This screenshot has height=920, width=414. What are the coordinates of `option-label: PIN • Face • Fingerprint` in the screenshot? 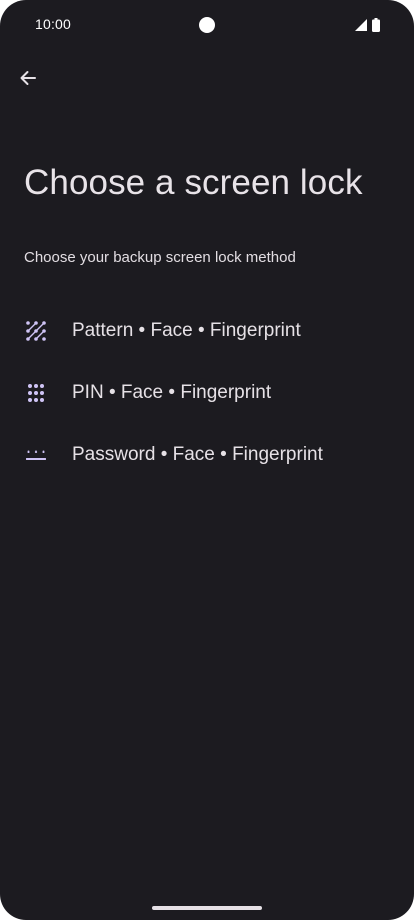 It's located at (172, 392).